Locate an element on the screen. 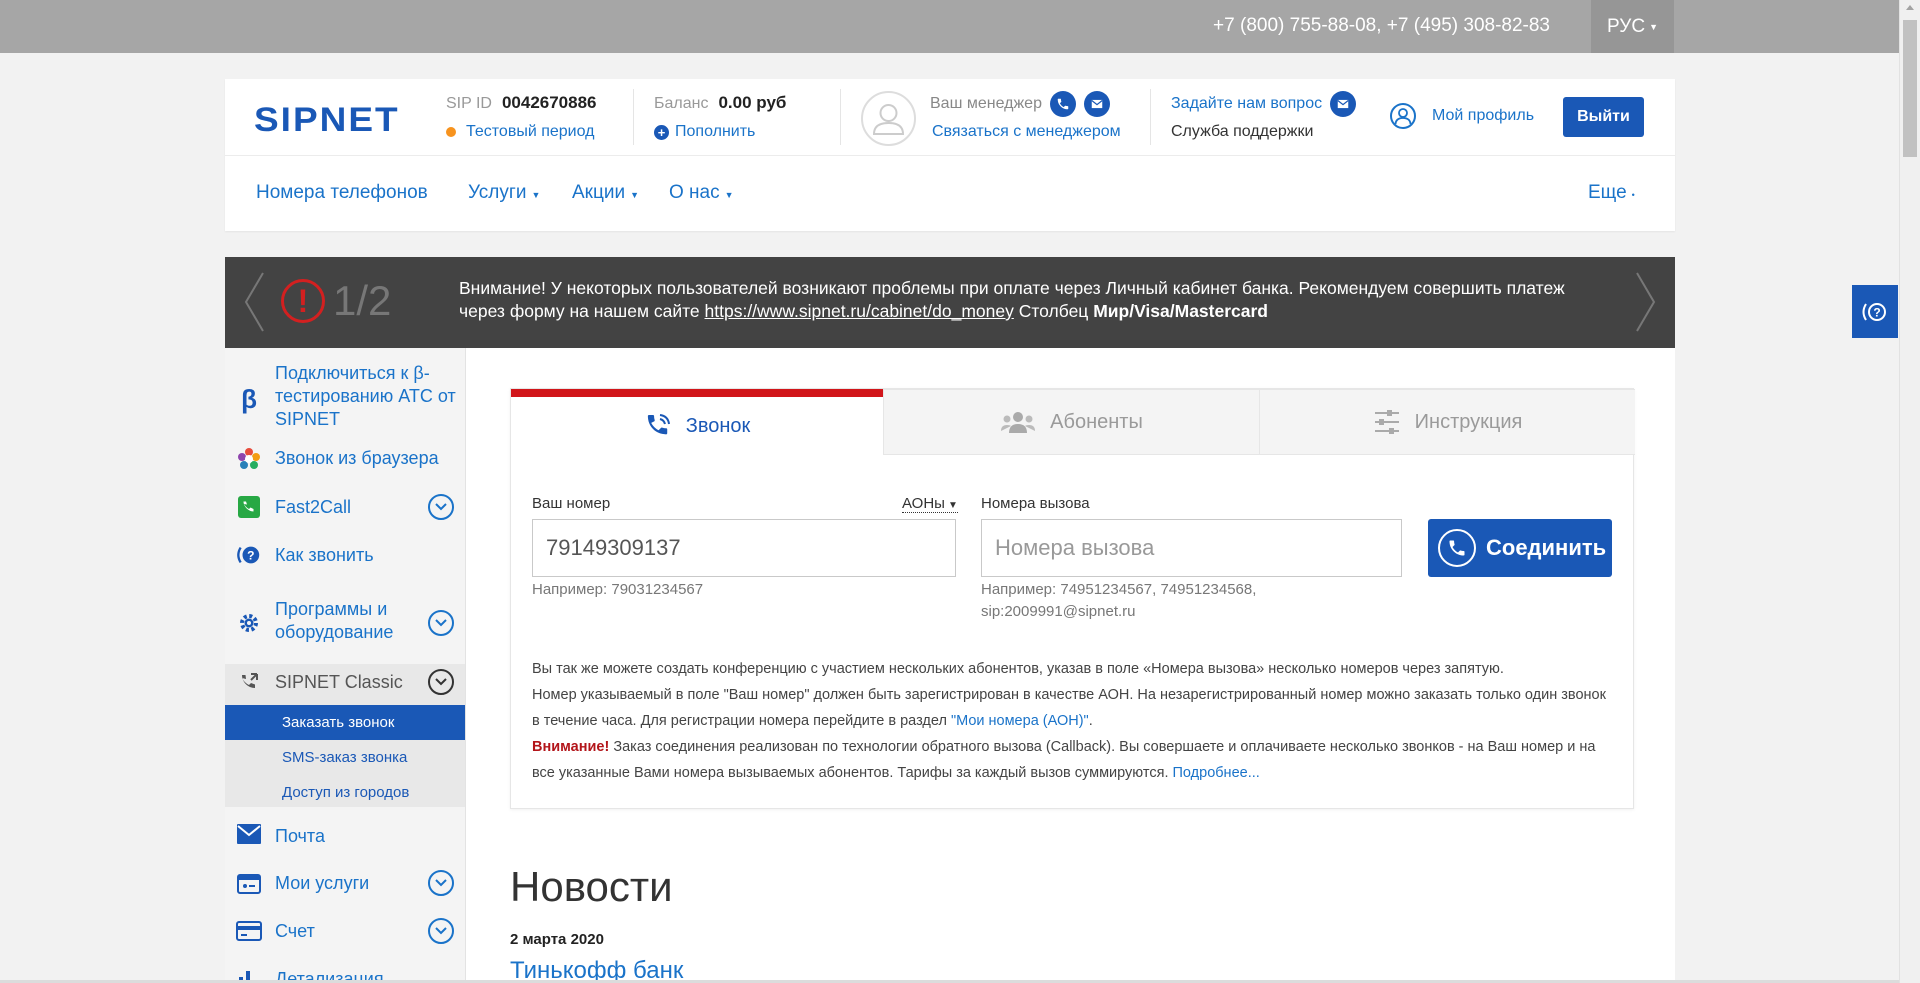 The width and height of the screenshot is (1920, 983). nav-label: Номера телефонов is located at coordinates (342, 192).